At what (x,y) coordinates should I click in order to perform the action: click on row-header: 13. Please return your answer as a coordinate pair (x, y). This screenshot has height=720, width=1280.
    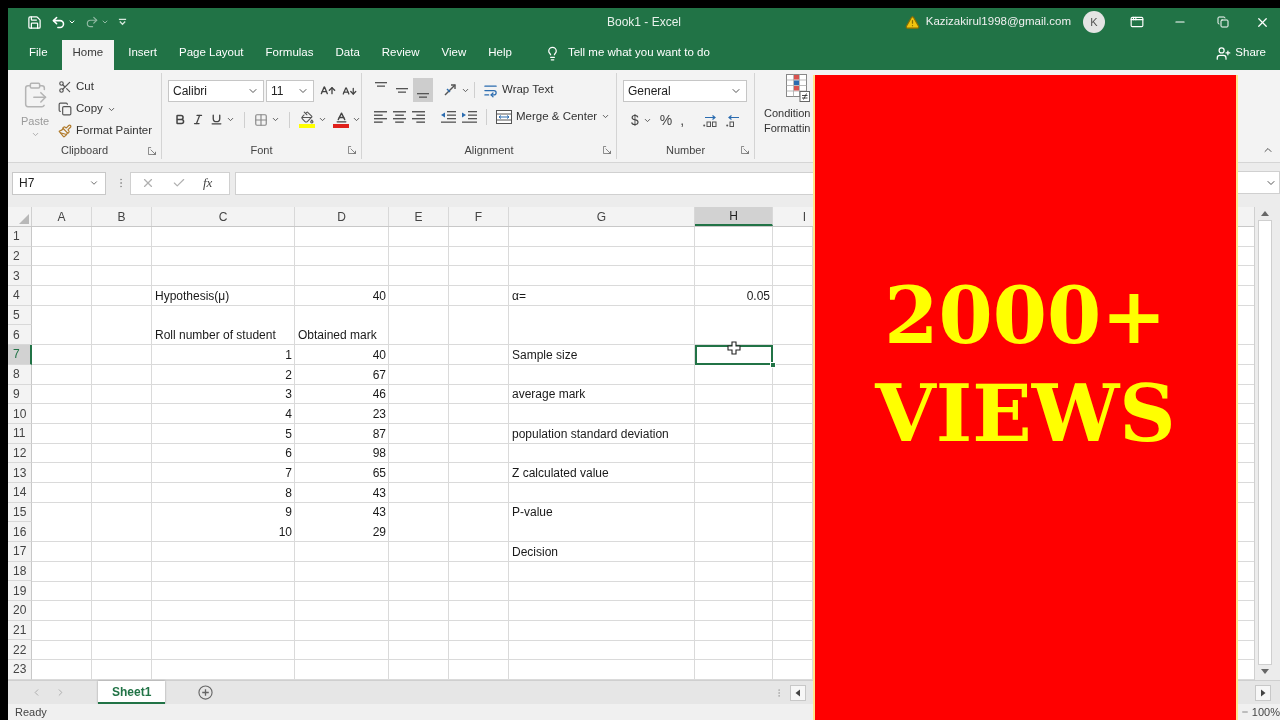
    Looking at the image, I should click on (20, 473).